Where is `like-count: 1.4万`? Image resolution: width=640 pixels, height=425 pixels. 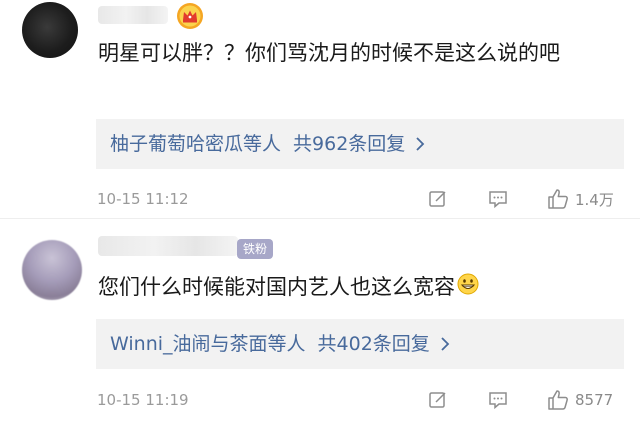 like-count: 1.4万 is located at coordinates (594, 199).